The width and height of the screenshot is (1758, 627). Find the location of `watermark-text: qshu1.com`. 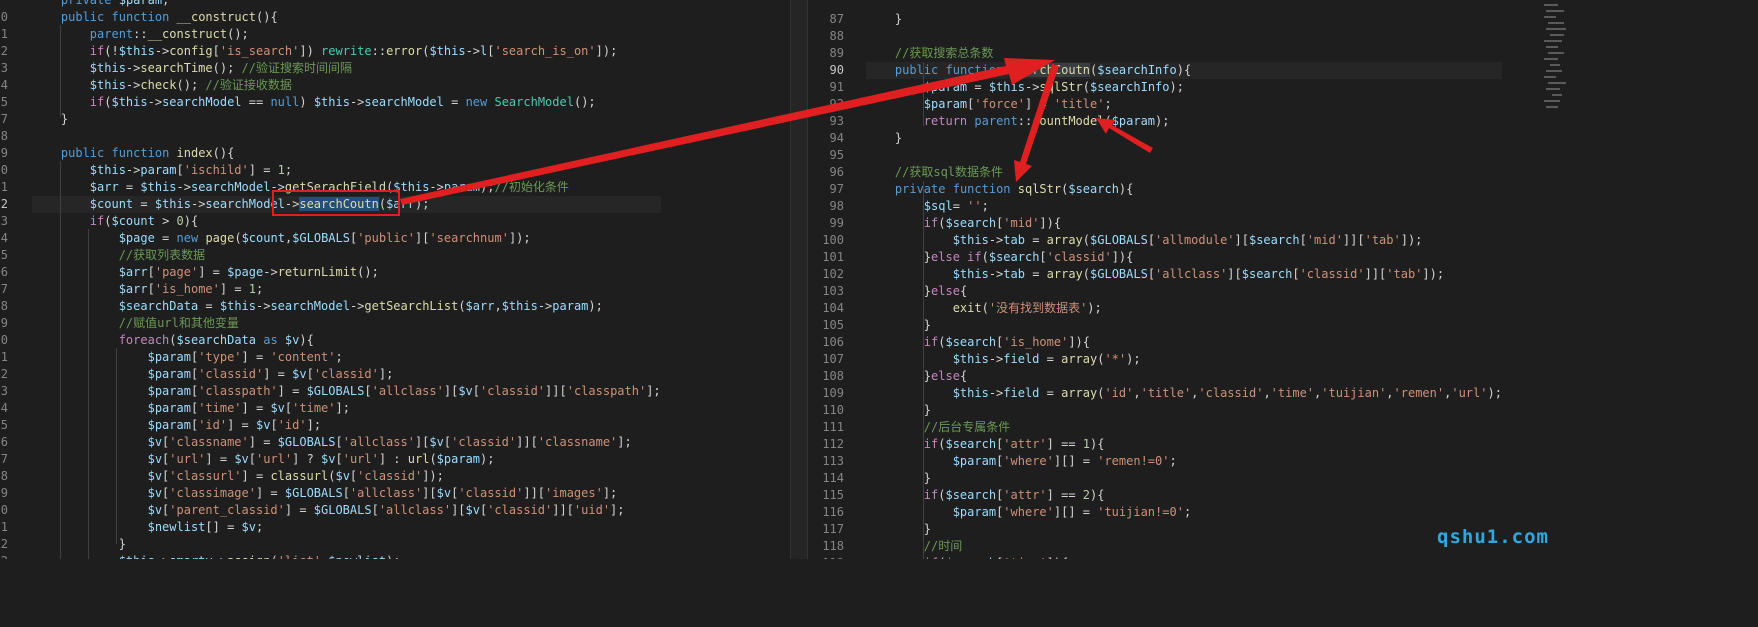

watermark-text: qshu1.com is located at coordinates (1493, 537).